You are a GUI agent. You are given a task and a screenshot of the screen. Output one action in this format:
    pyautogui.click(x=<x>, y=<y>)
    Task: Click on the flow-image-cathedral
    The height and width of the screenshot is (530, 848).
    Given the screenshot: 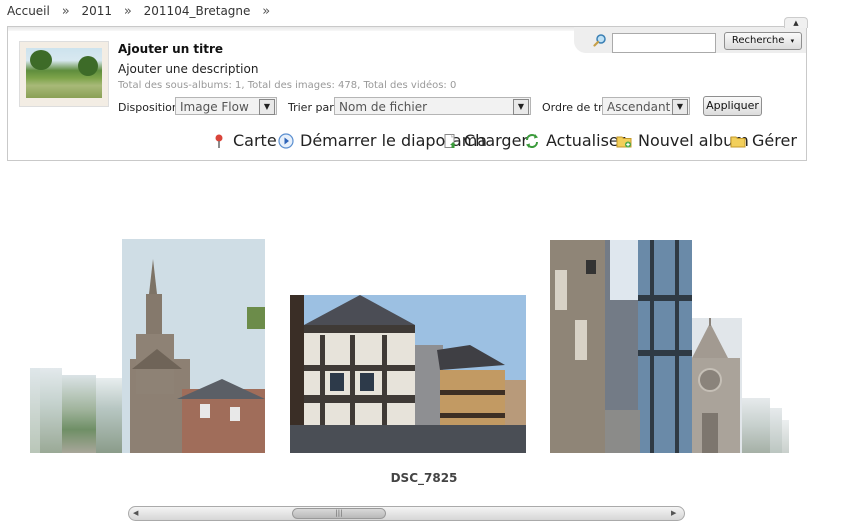 What is the action you would take?
    pyautogui.click(x=193, y=346)
    